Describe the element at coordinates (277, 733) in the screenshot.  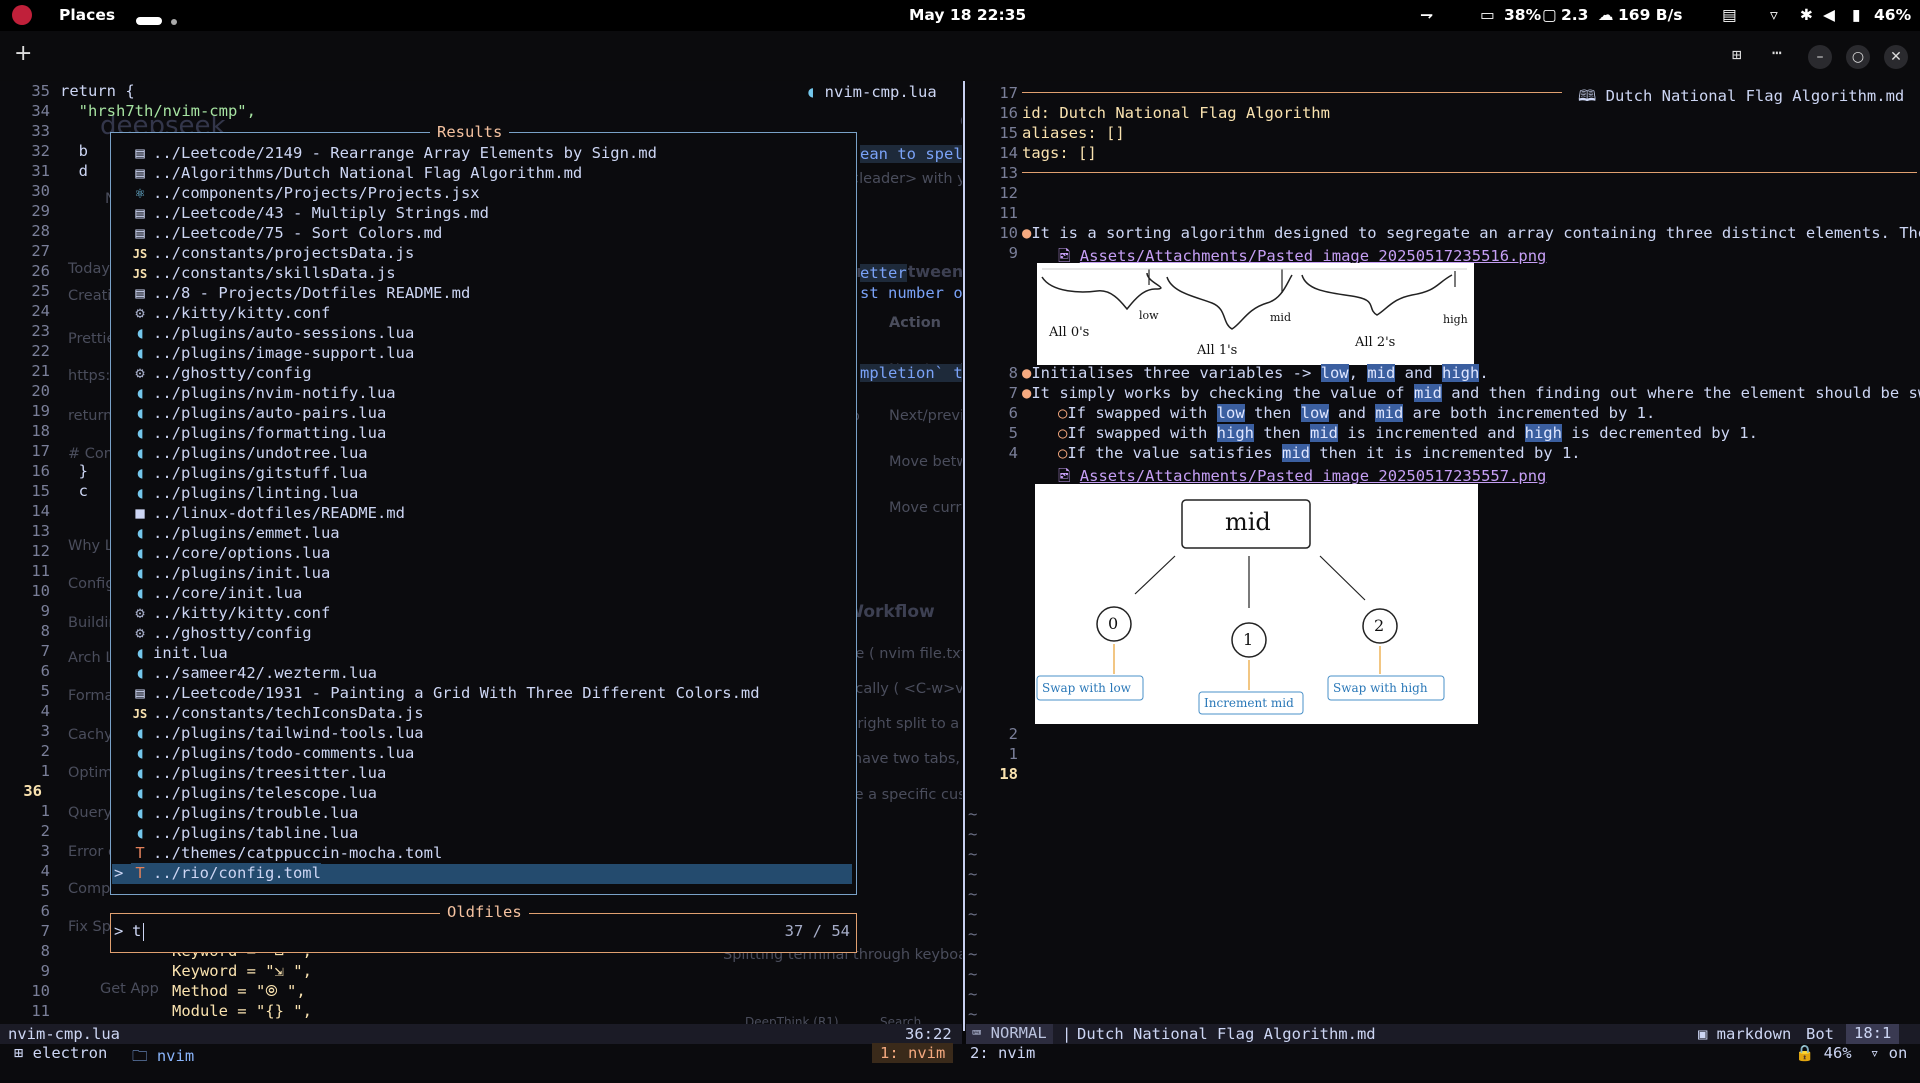
I see `result-item: ◖ ../plugins/tailwind-tools.lua` at that location.